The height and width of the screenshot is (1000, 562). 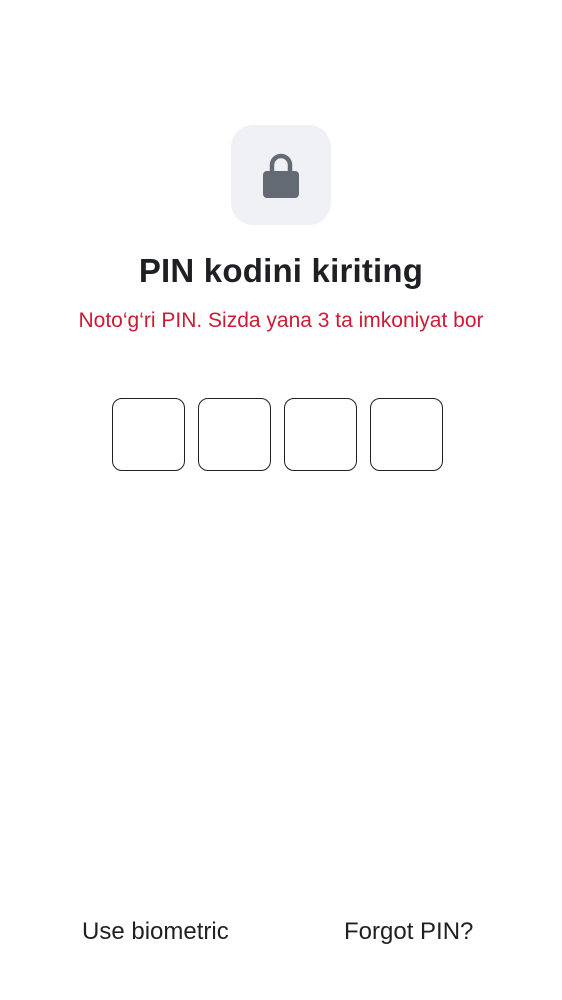 I want to click on forgot-pin-button: Forgot PIN?, so click(x=408, y=932).